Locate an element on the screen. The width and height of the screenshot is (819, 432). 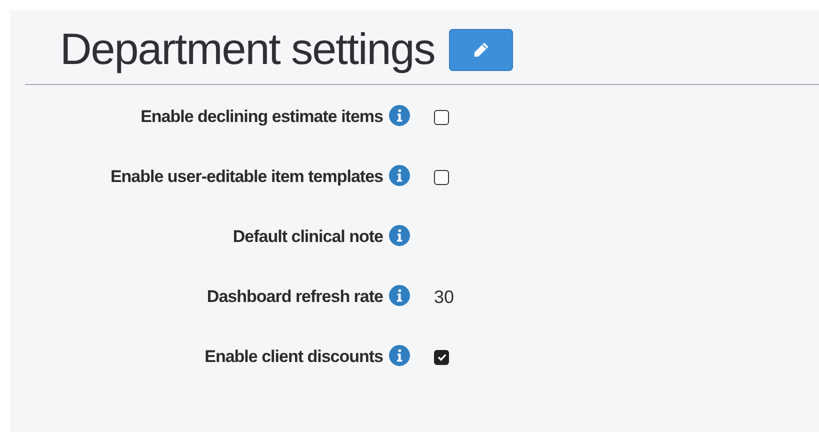
setting-label: Default clinical note is located at coordinates (307, 236).